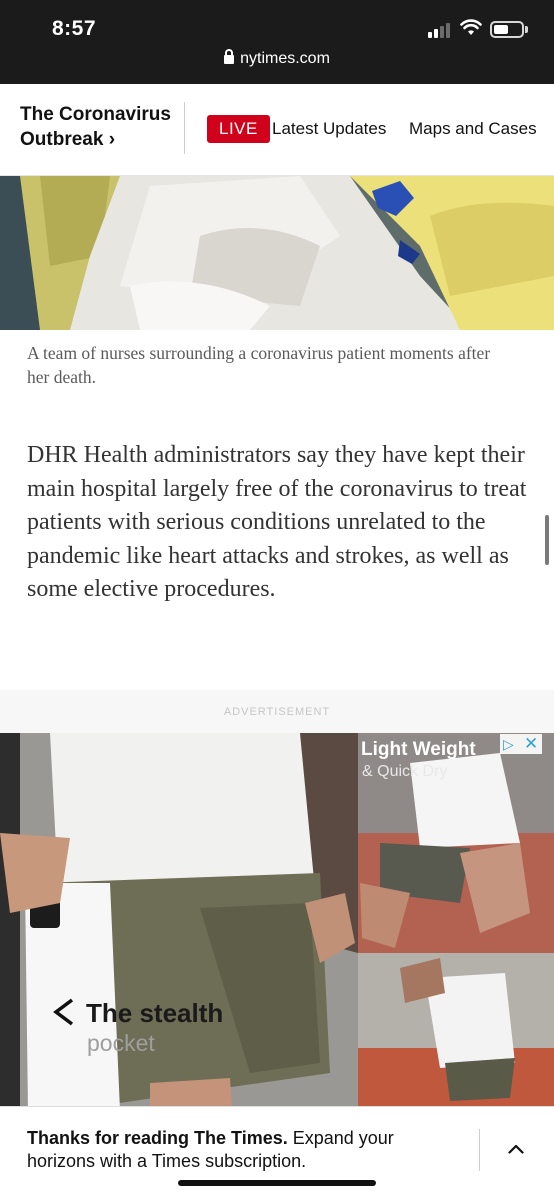  What do you see at coordinates (516, 1149) in the screenshot?
I see `chevron-up-icon` at bounding box center [516, 1149].